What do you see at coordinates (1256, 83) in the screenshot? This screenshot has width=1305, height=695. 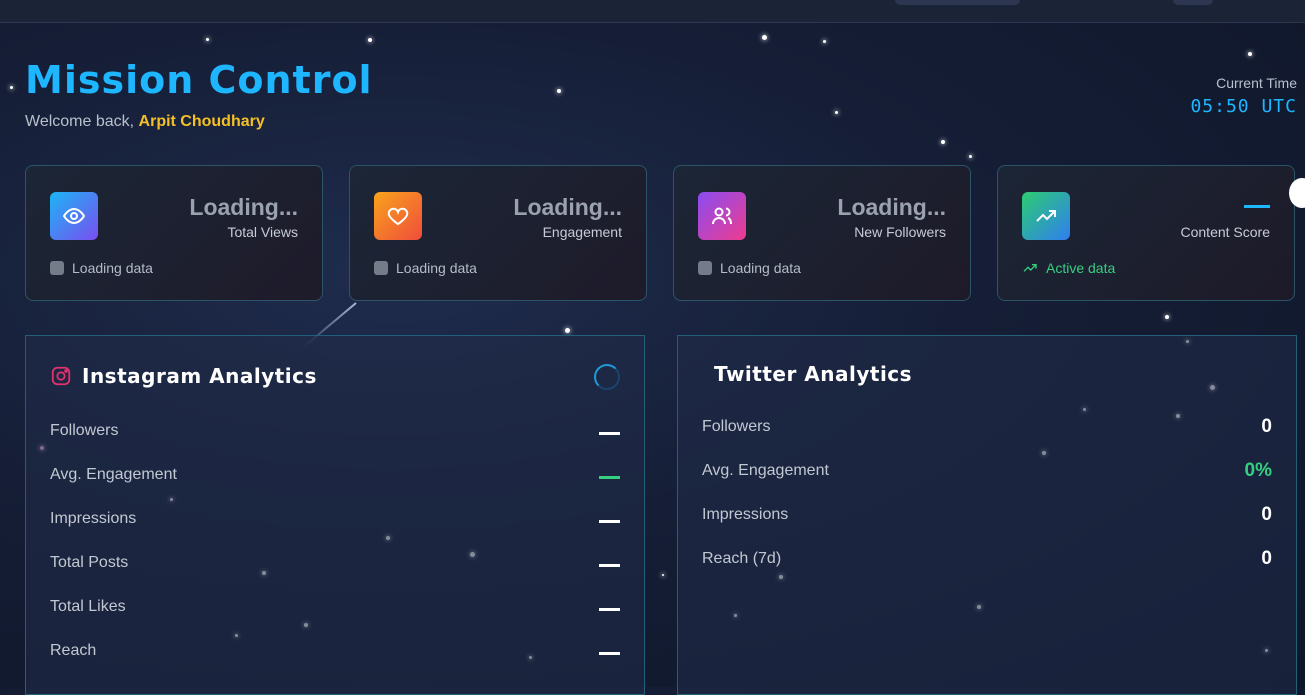 I see `current-time-label: Current Time` at bounding box center [1256, 83].